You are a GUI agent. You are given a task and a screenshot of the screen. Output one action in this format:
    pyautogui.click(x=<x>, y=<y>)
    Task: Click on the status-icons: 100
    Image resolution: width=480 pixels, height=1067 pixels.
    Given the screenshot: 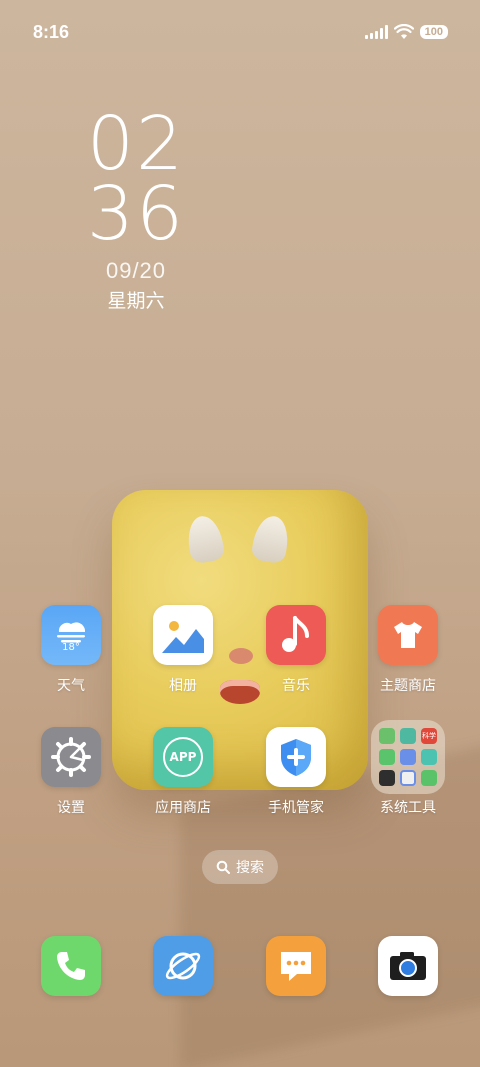 What is the action you would take?
    pyautogui.click(x=406, y=32)
    